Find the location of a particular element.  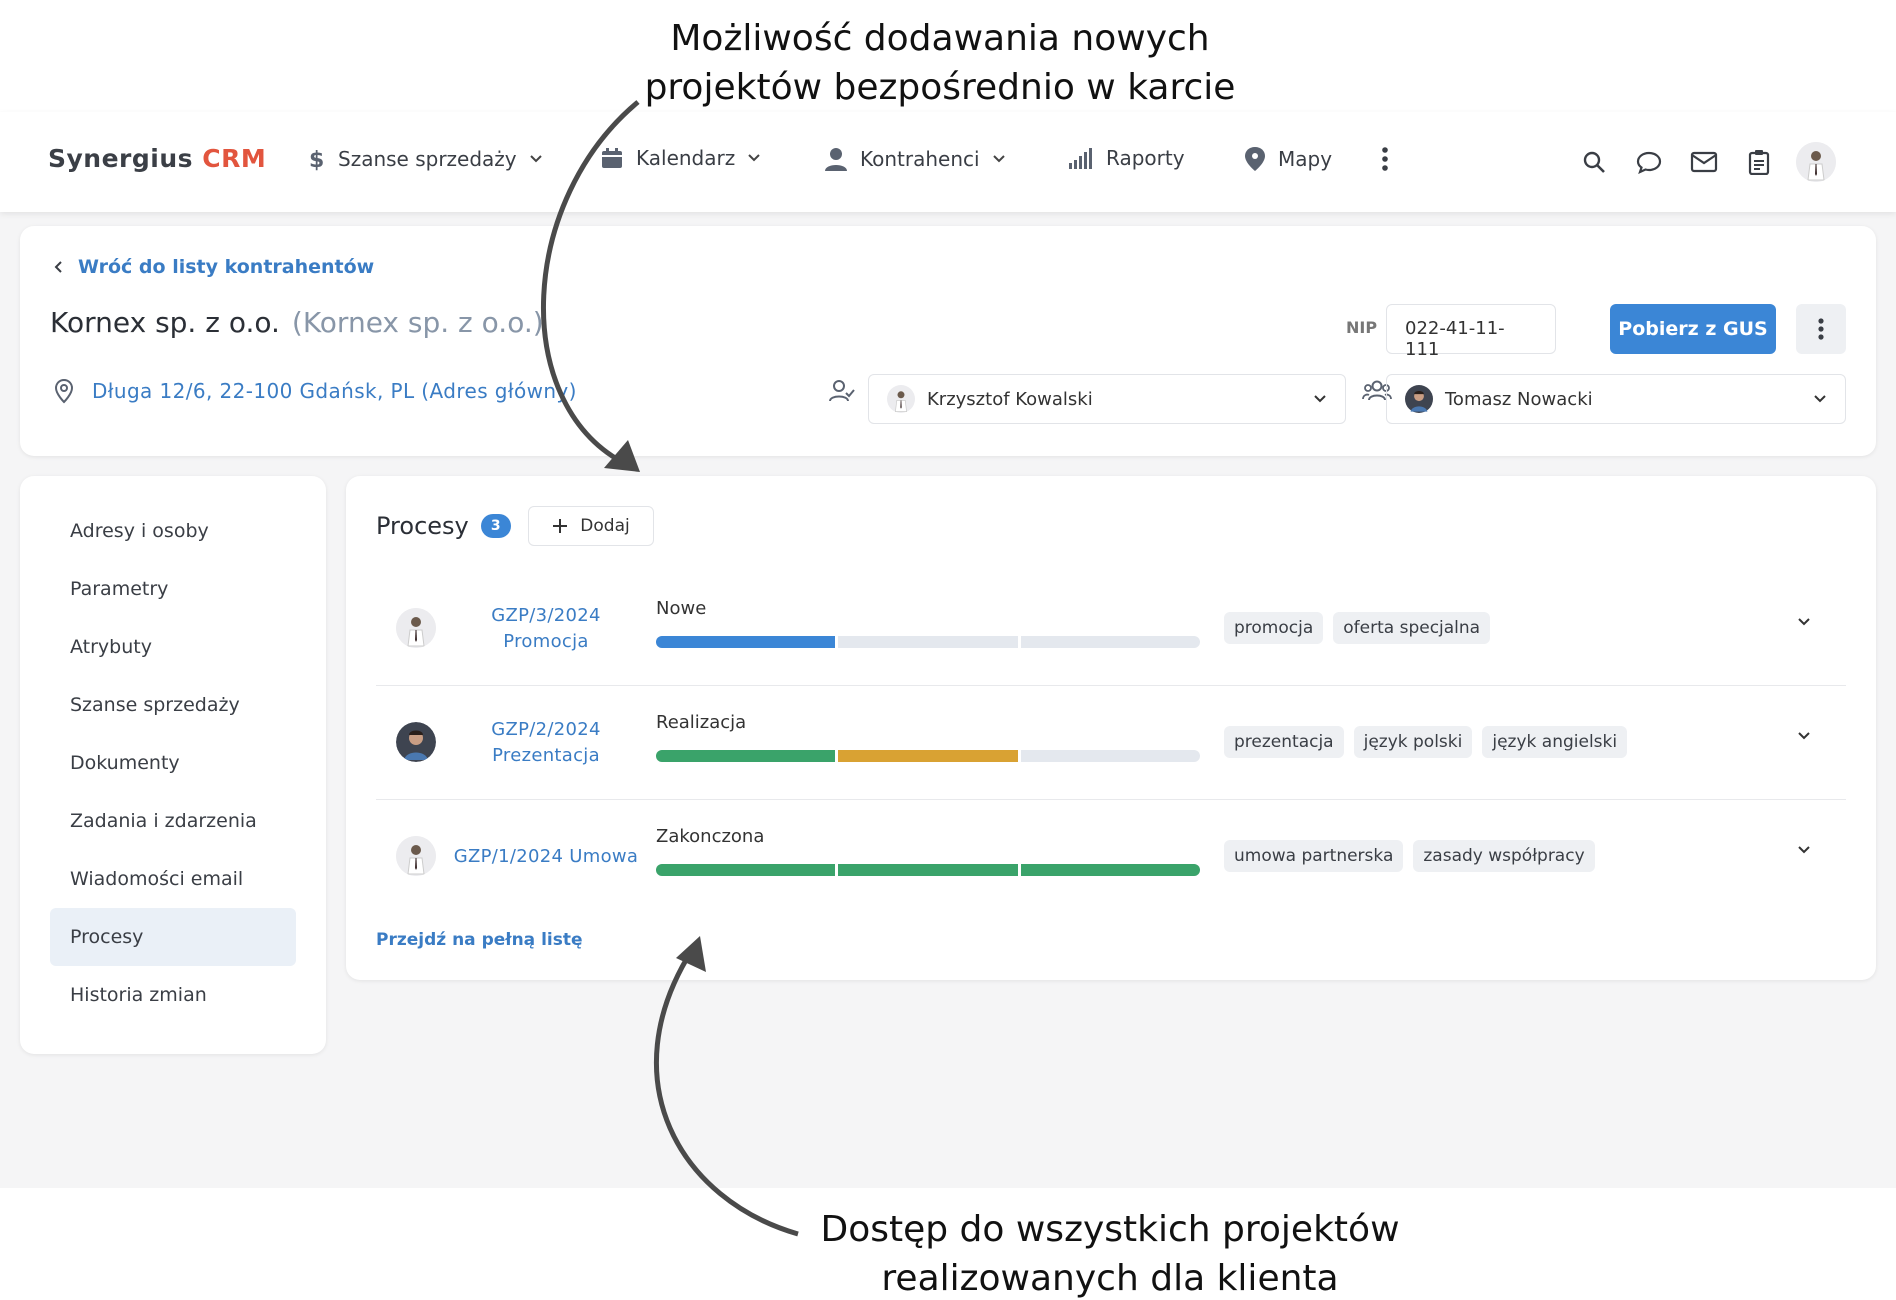

logo-accent: CRM is located at coordinates (234, 158).